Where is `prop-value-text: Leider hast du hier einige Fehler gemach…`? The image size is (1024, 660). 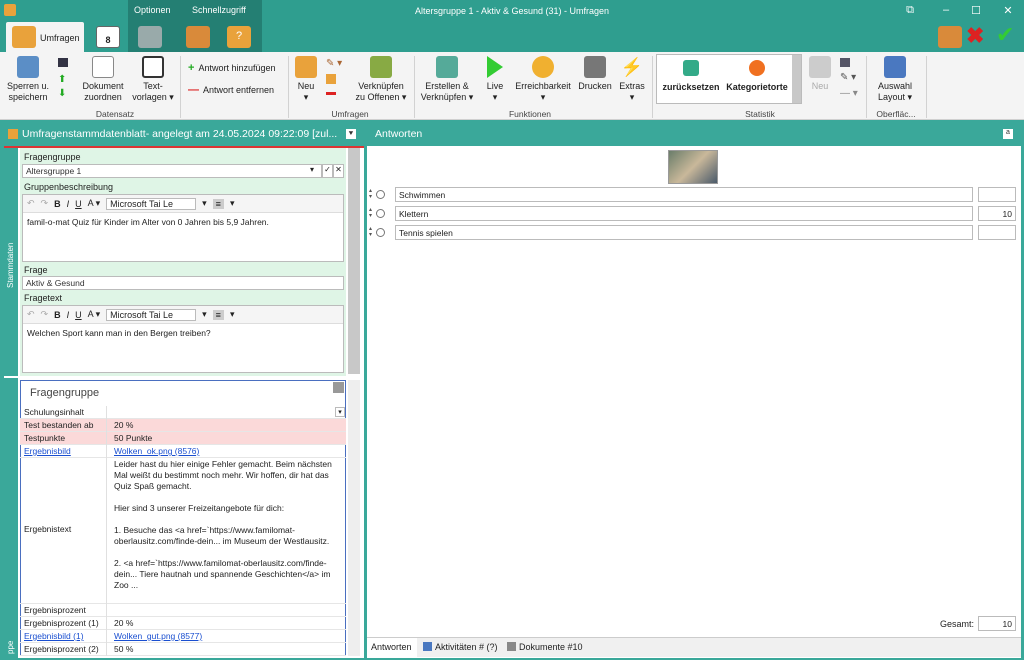 prop-value-text: Leider hast du hier einige Fehler gemach… is located at coordinates (229, 530).